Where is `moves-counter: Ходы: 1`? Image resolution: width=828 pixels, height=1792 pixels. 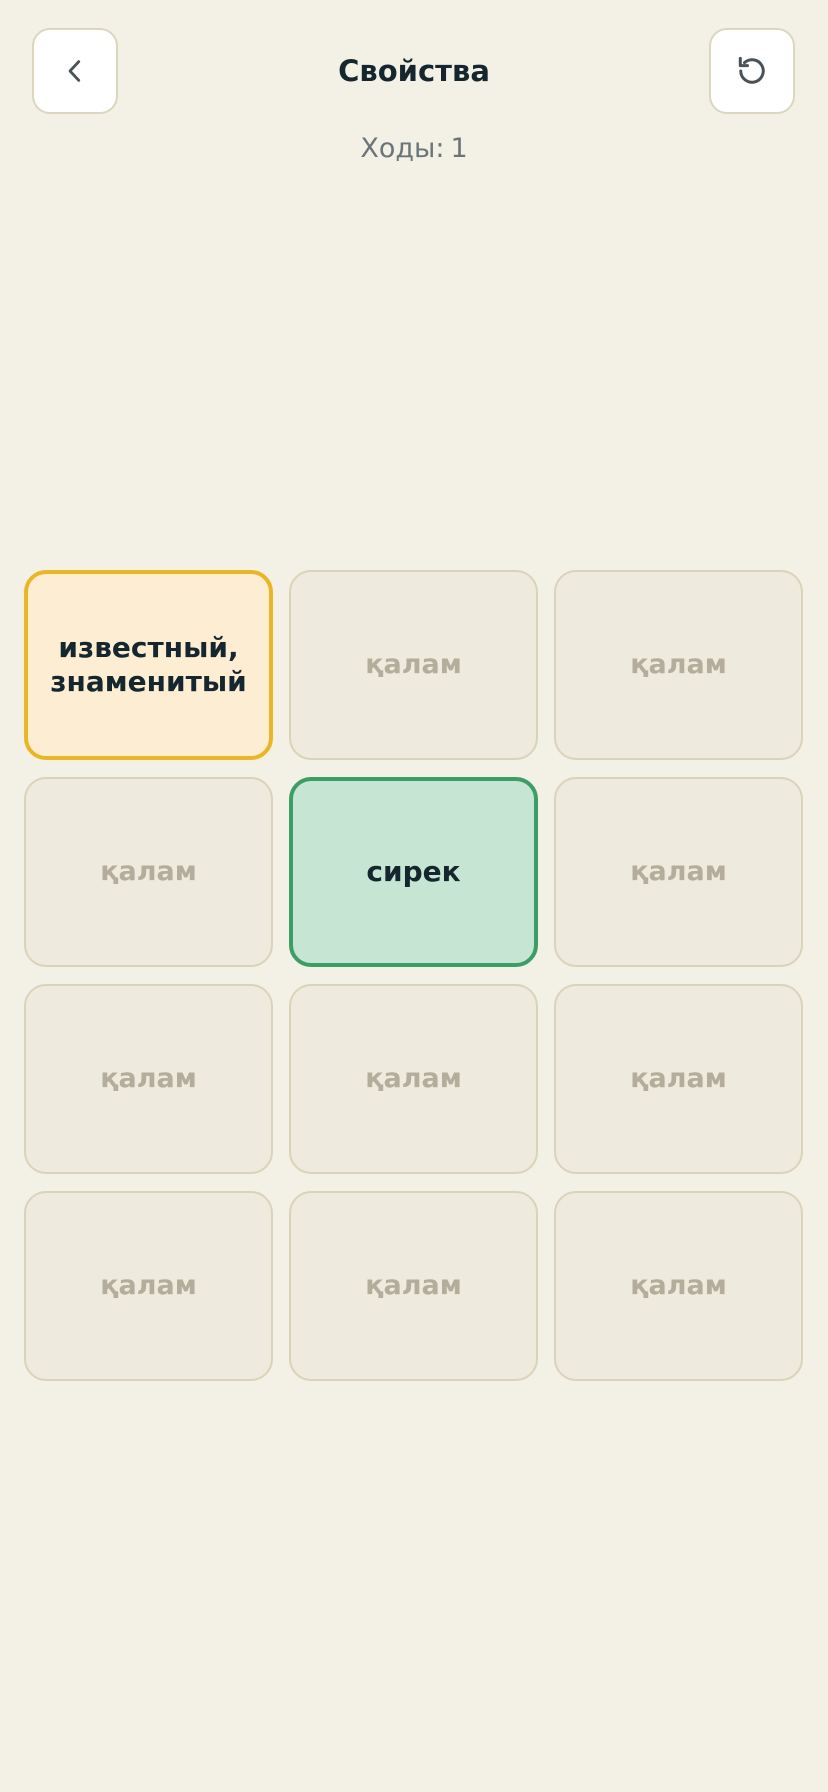
moves-counter: Ходы: 1 is located at coordinates (414, 149).